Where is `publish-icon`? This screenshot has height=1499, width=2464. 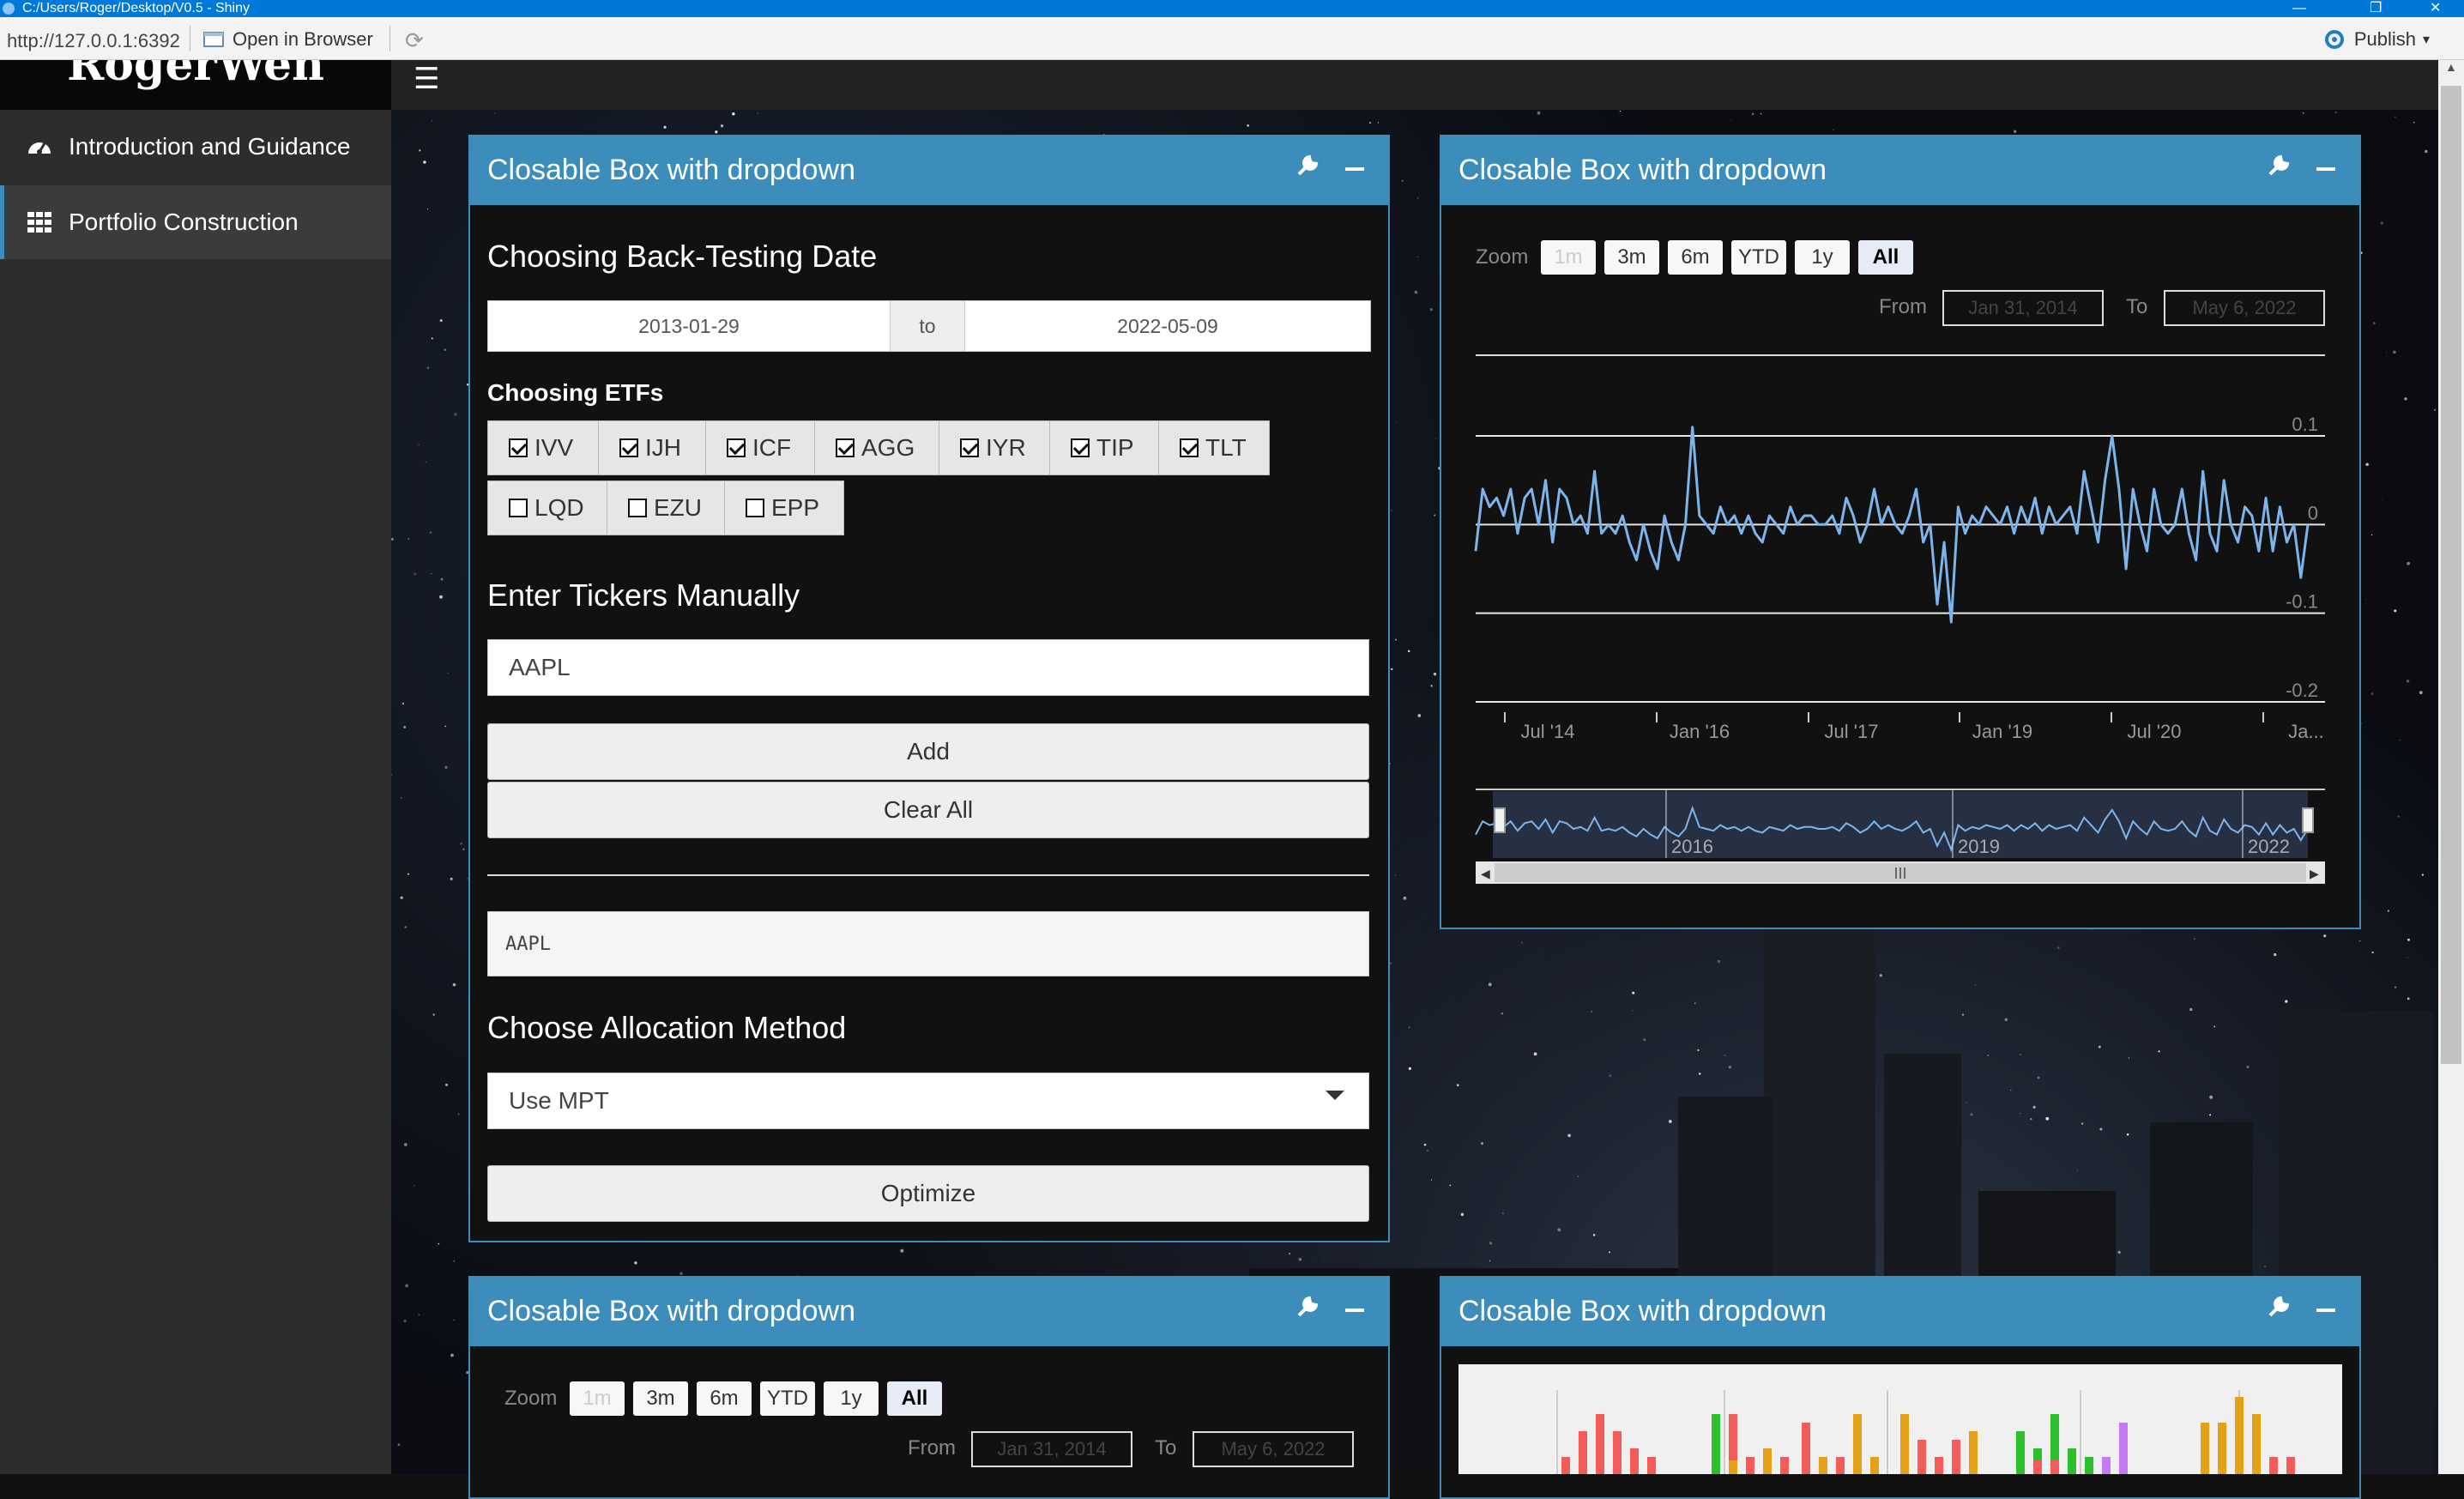
publish-icon is located at coordinates (2334, 40).